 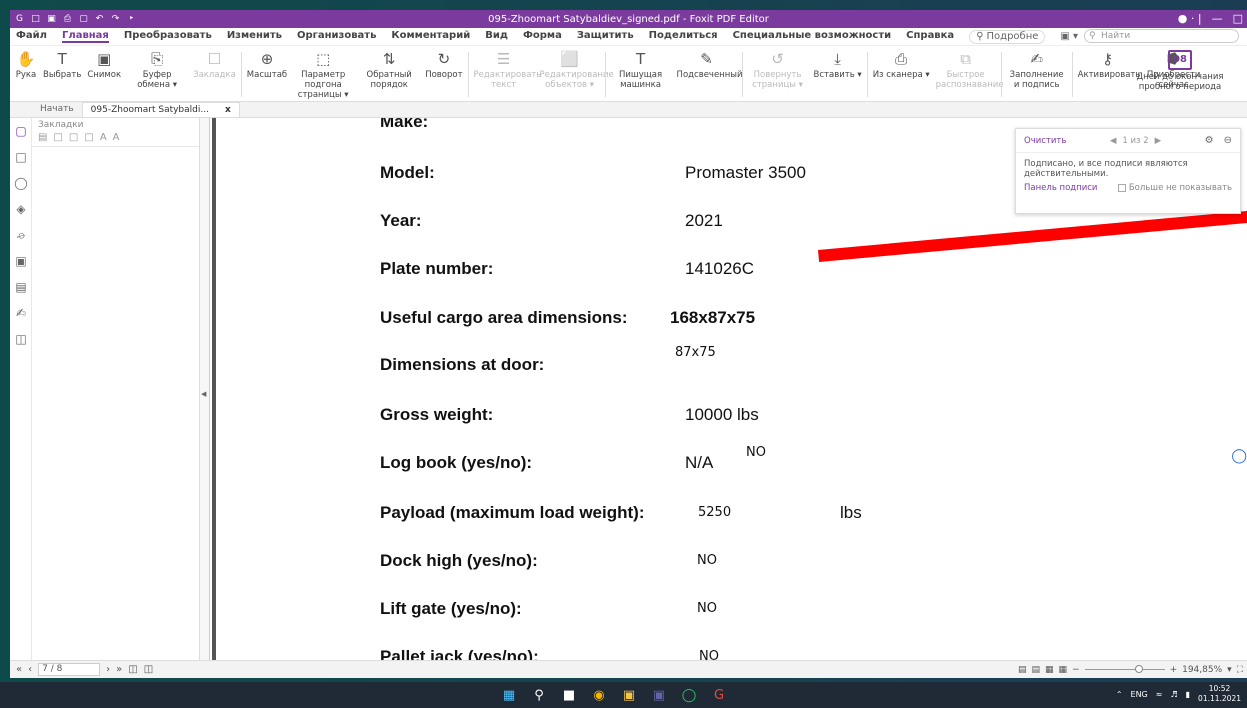 I want to click on add-bookmark-icon: □, so click(x=57, y=137).